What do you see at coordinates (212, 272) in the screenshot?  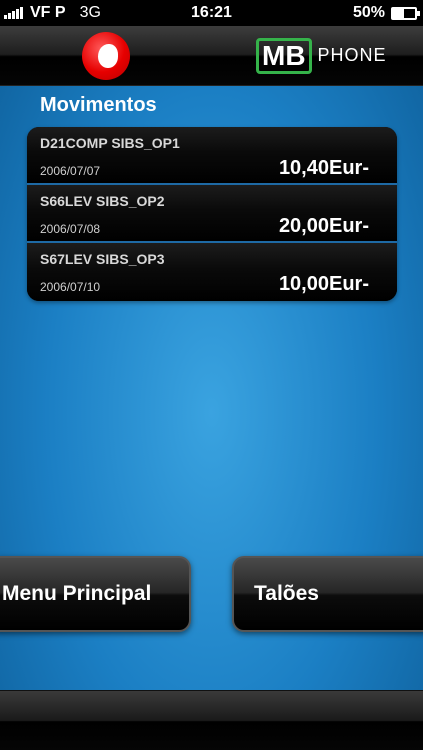 I see `list-item: S67LEV SIBS_OP3 2006/07/10 10,00Eur-` at bounding box center [212, 272].